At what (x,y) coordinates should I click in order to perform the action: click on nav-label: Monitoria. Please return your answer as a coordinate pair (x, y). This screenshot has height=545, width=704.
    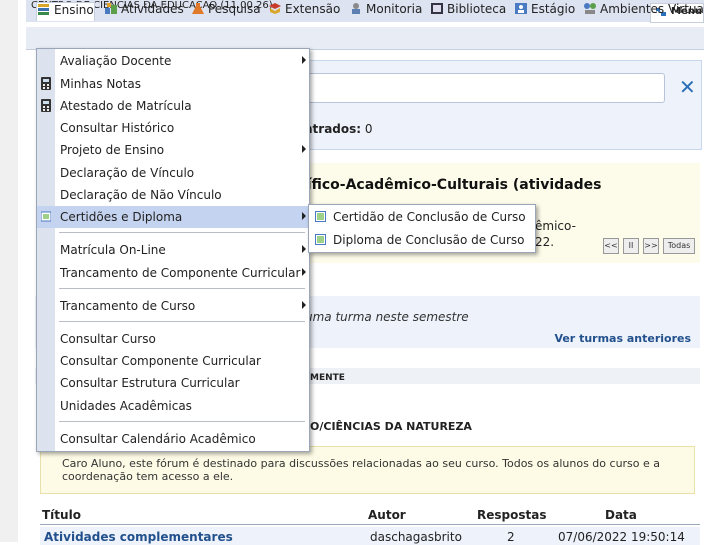
    Looking at the image, I should click on (394, 9).